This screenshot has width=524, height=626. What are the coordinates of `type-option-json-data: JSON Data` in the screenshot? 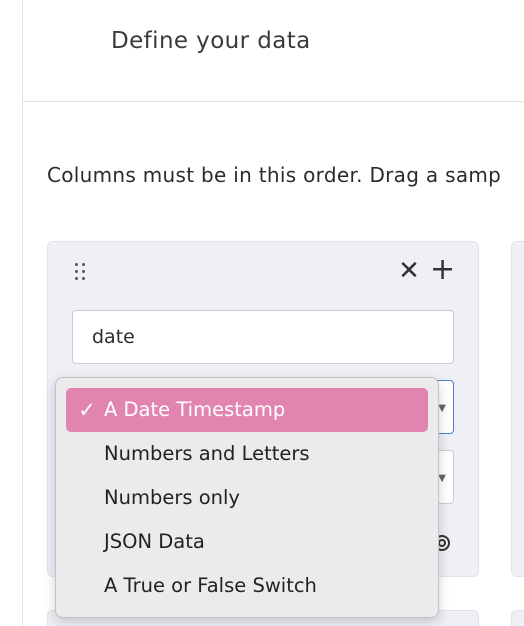 It's located at (247, 542).